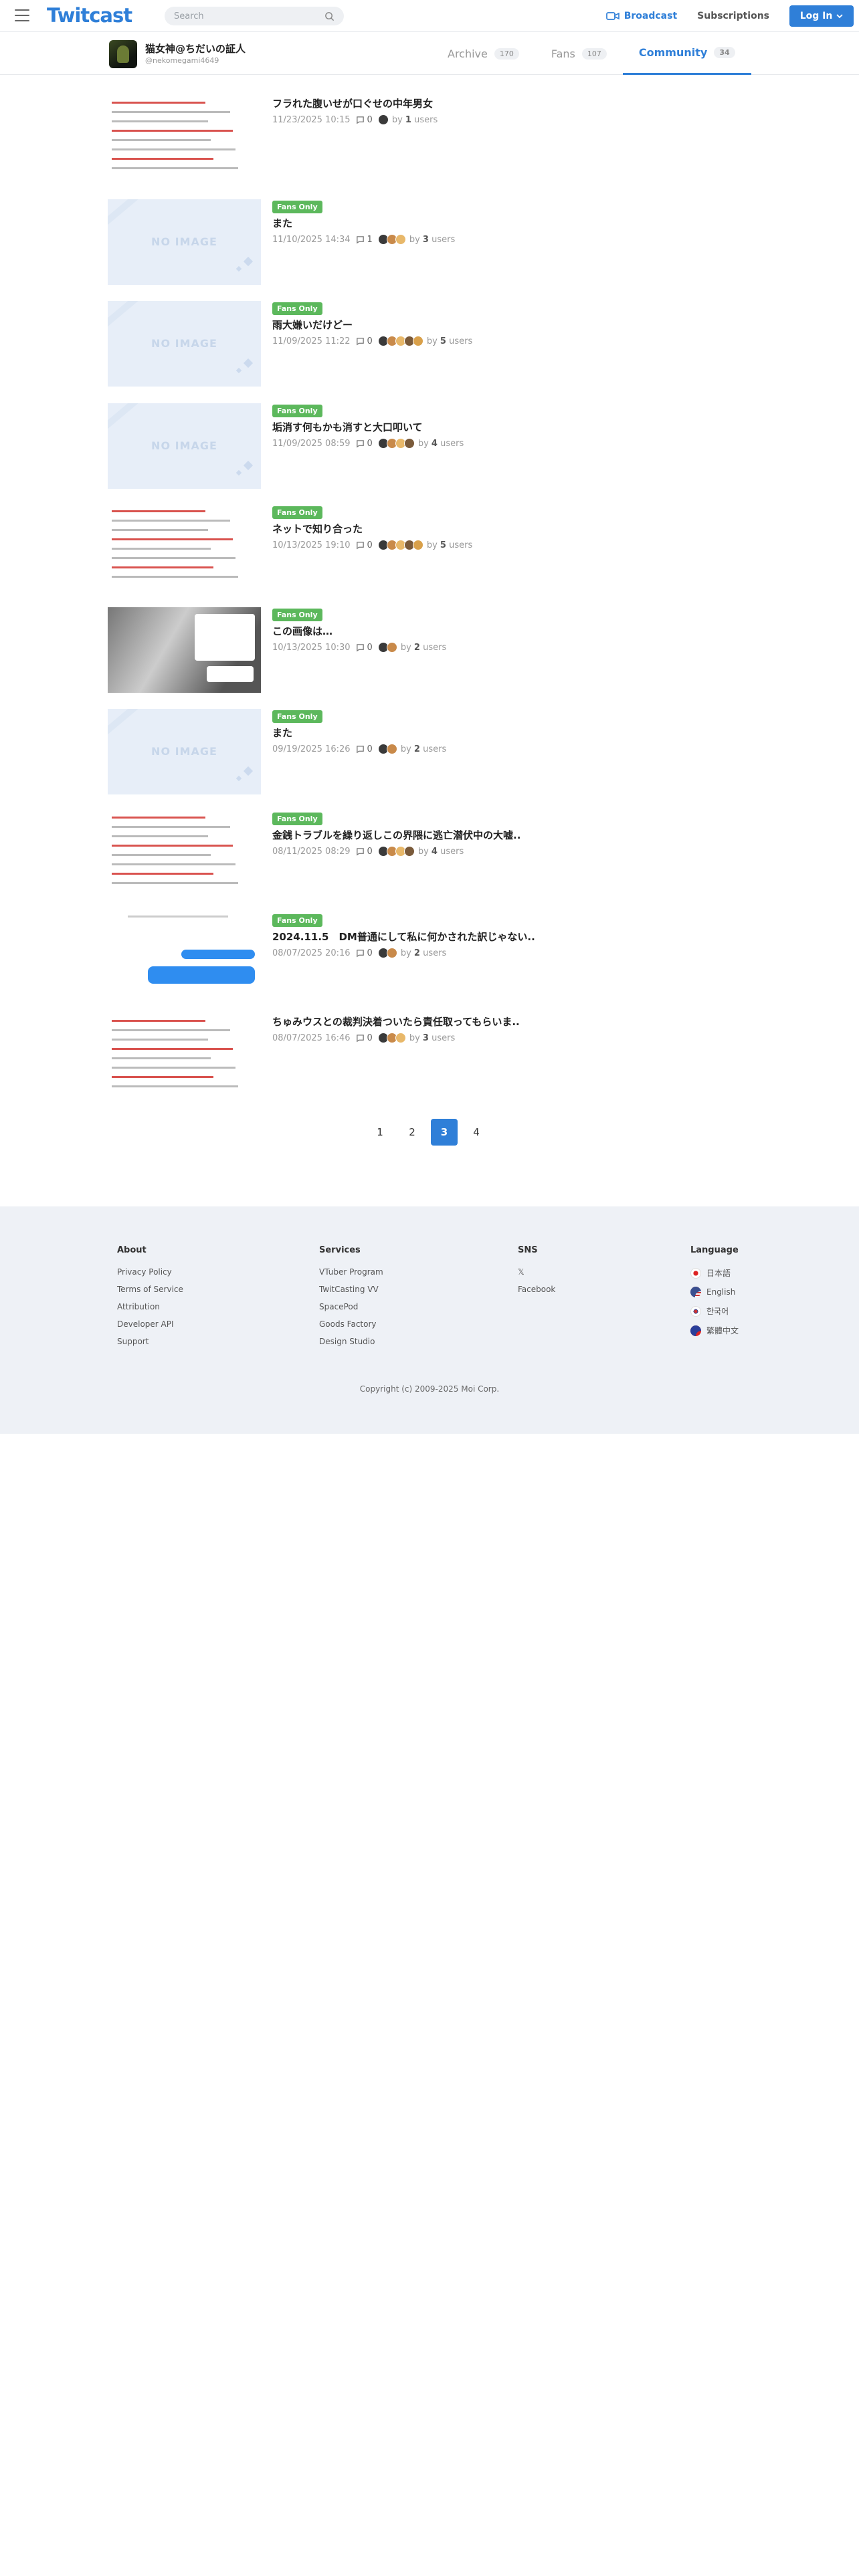 The height and width of the screenshot is (2576, 859). What do you see at coordinates (483, 54) in the screenshot?
I see `tab-archive: Archive 170` at bounding box center [483, 54].